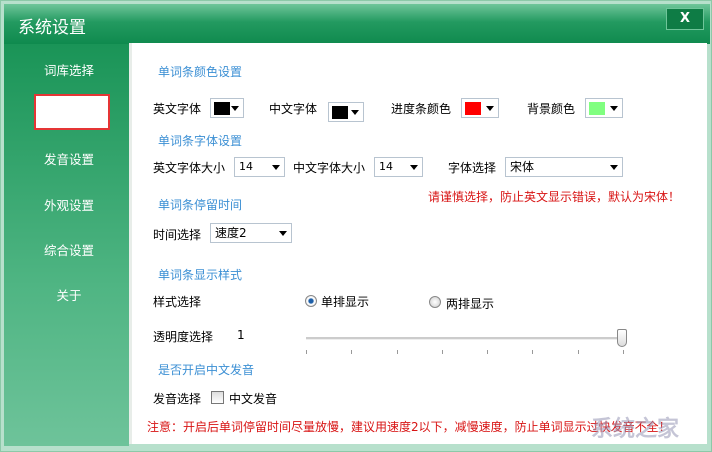  Describe the element at coordinates (253, 398) in the screenshot. I see `chinese-voice-label: 中文发音` at that location.